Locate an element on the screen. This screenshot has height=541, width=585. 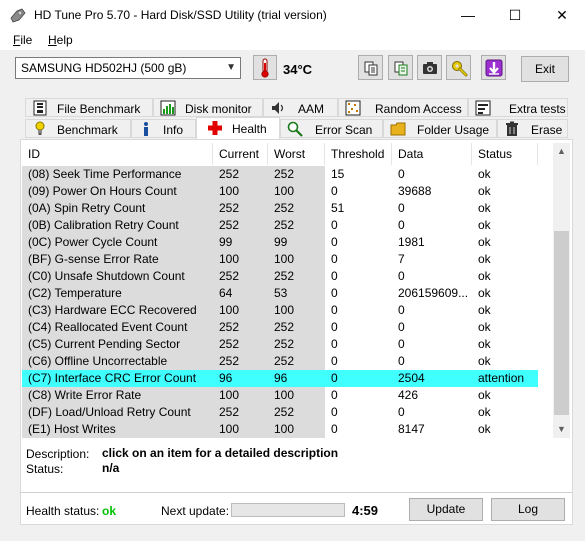
table-cell: 426 is located at coordinates (408, 395).